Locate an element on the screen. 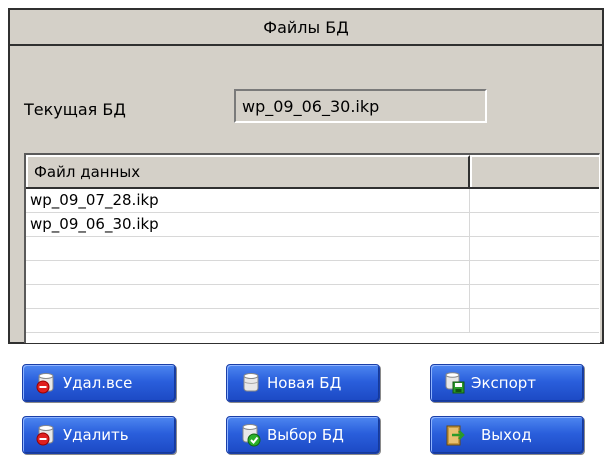 The image size is (612, 468). column-header-data-file: Файл данных is located at coordinates (248, 171).